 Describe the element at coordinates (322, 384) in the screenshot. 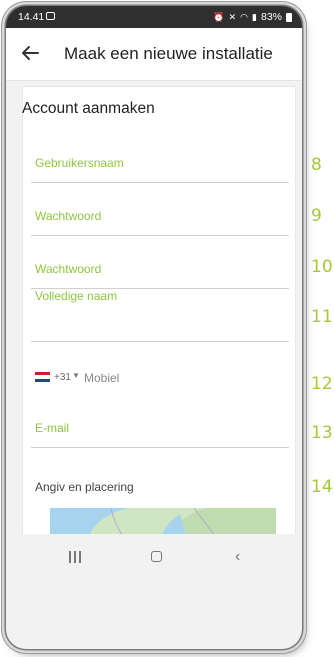

I see `annotation-number: 12` at that location.